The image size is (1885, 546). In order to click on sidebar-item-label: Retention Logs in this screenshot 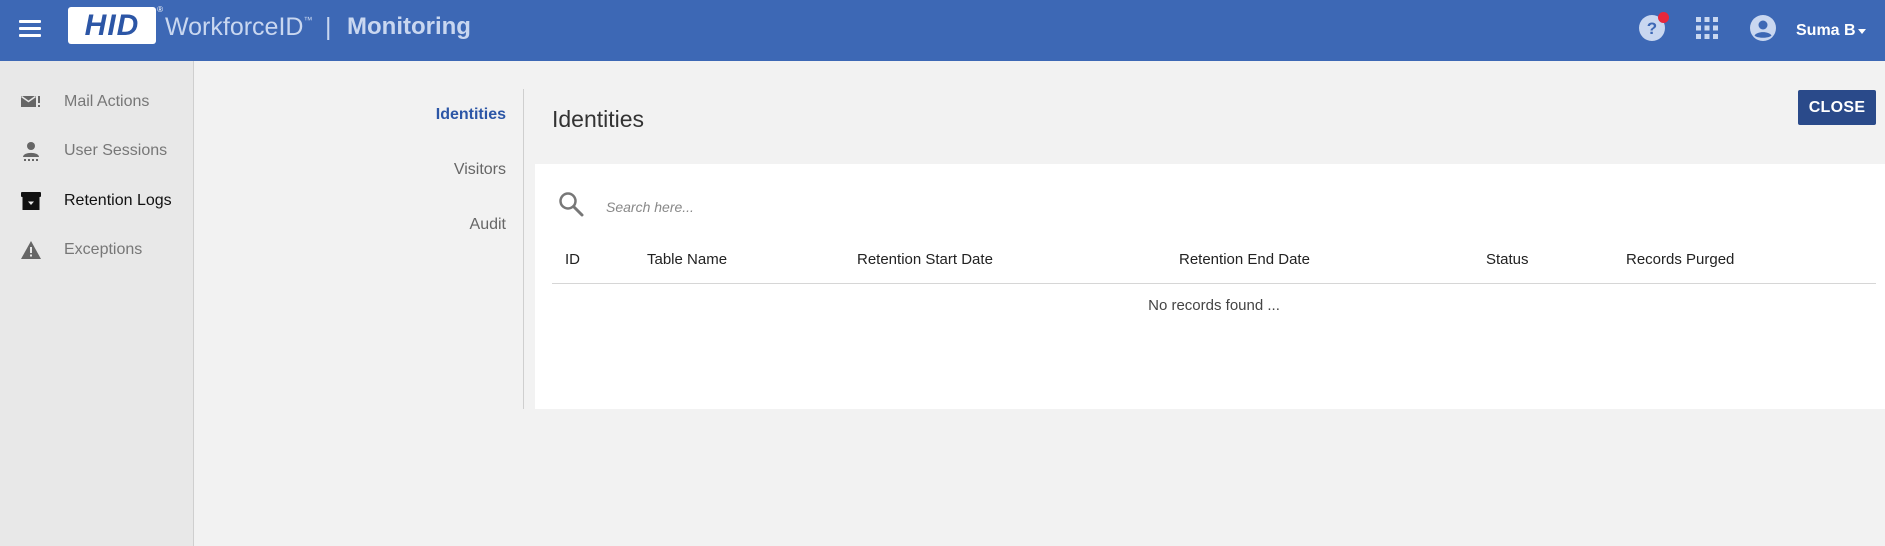, I will do `click(118, 200)`.